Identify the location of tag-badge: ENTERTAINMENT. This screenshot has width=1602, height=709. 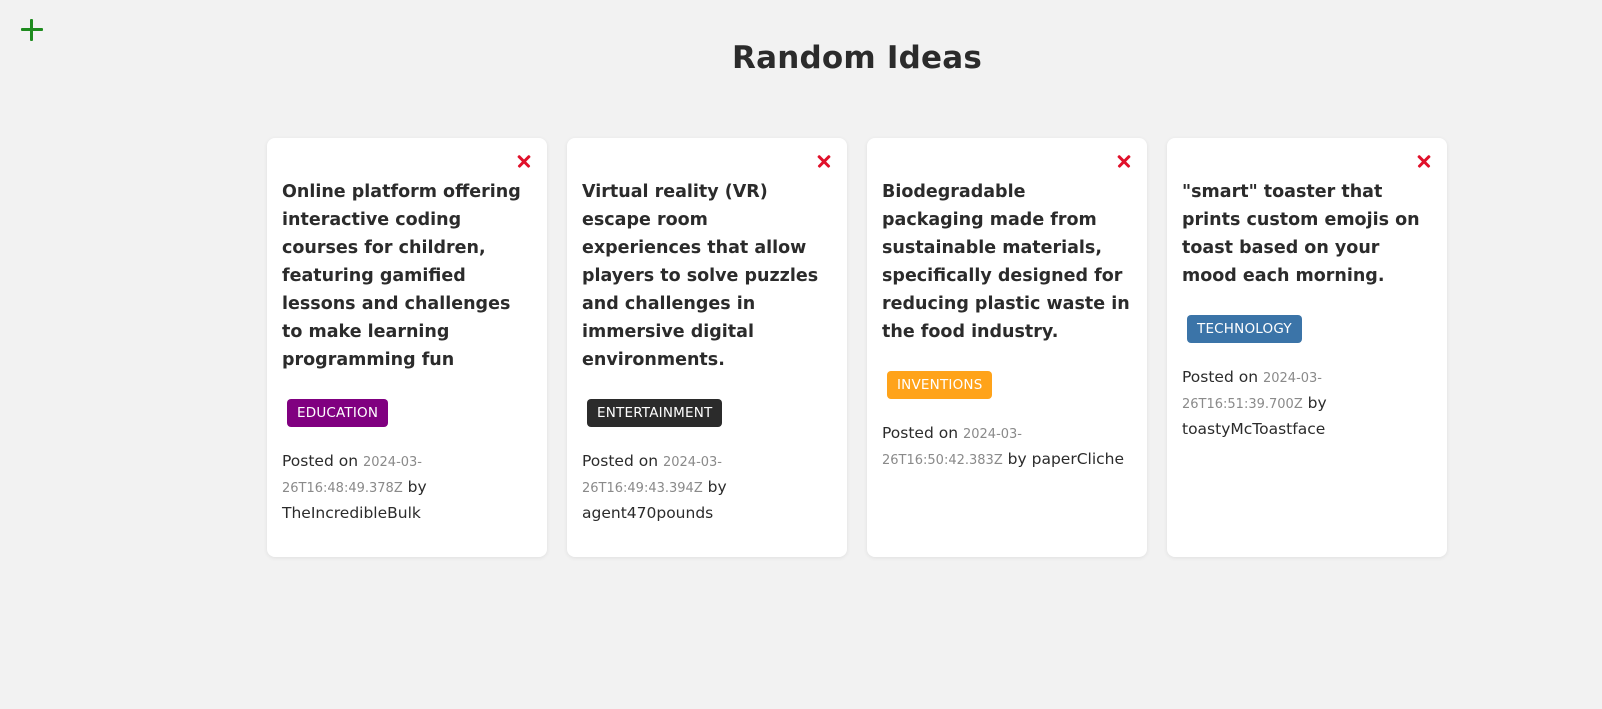
(655, 413).